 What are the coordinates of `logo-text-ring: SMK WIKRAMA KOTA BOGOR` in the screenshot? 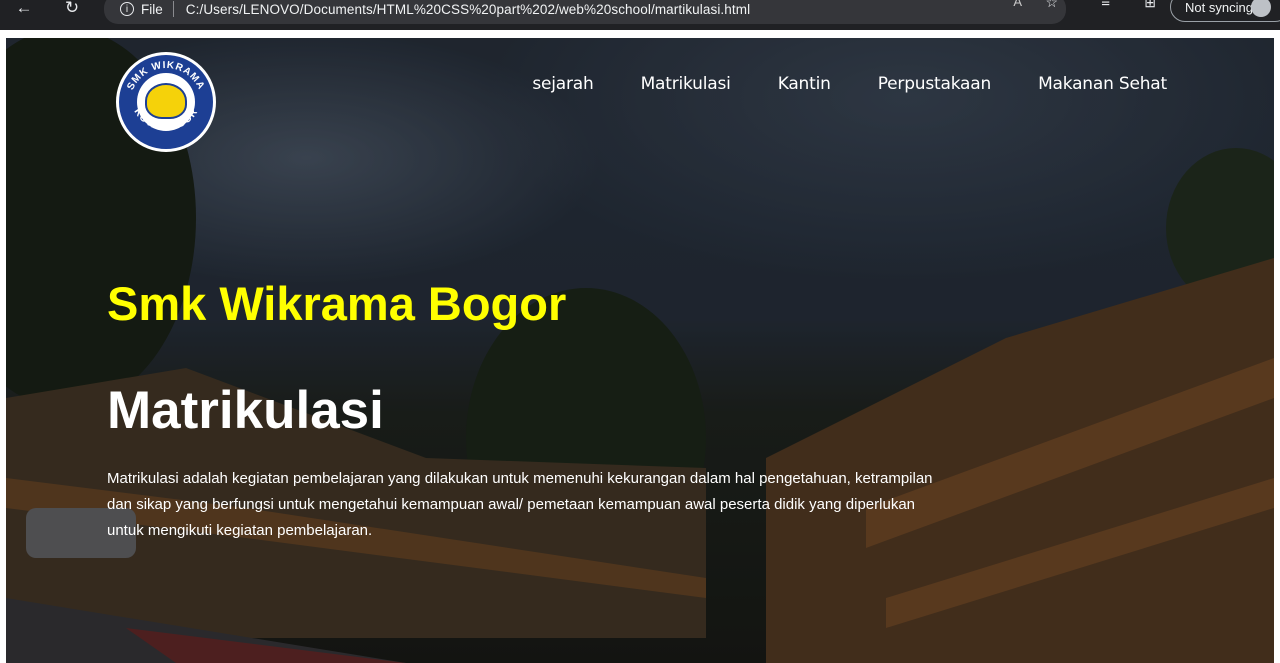 It's located at (165, 97).